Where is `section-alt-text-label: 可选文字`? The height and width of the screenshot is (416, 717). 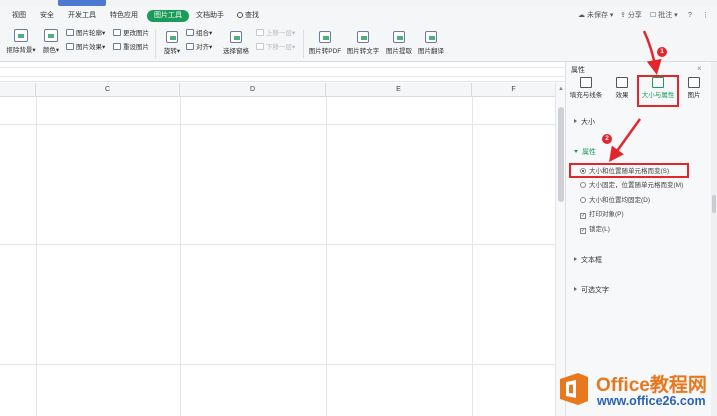
section-alt-text-label: 可选文字 is located at coordinates (595, 290).